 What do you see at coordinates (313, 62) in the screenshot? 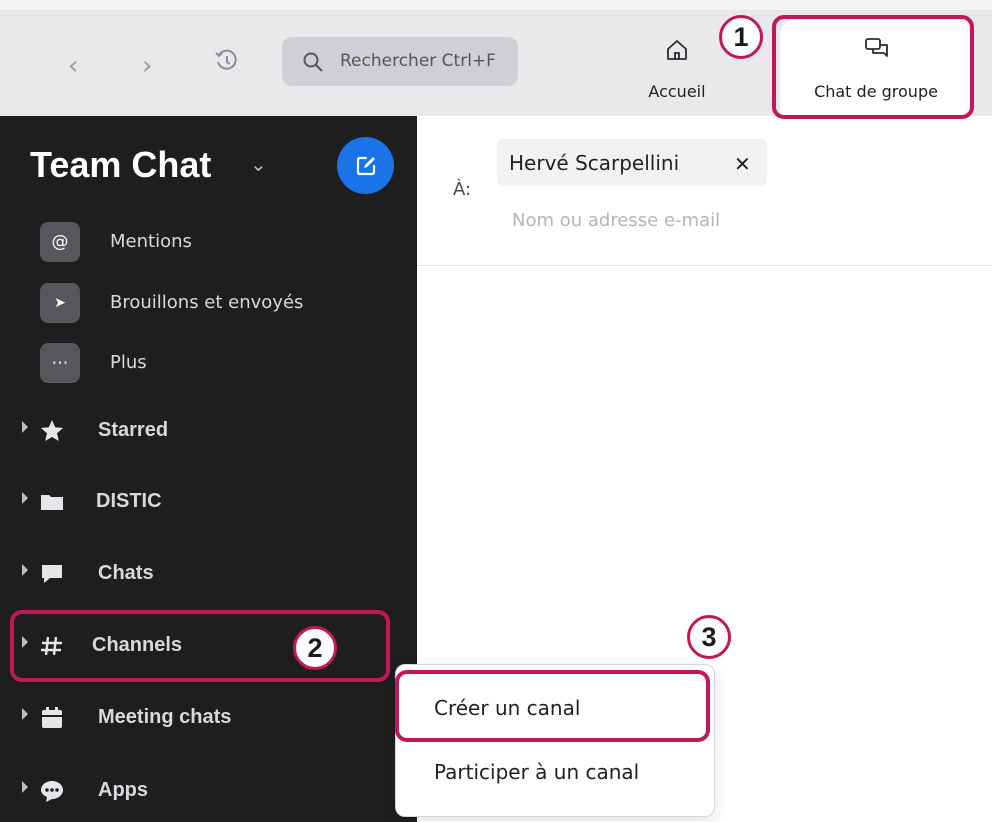
I see `search-icon` at bounding box center [313, 62].